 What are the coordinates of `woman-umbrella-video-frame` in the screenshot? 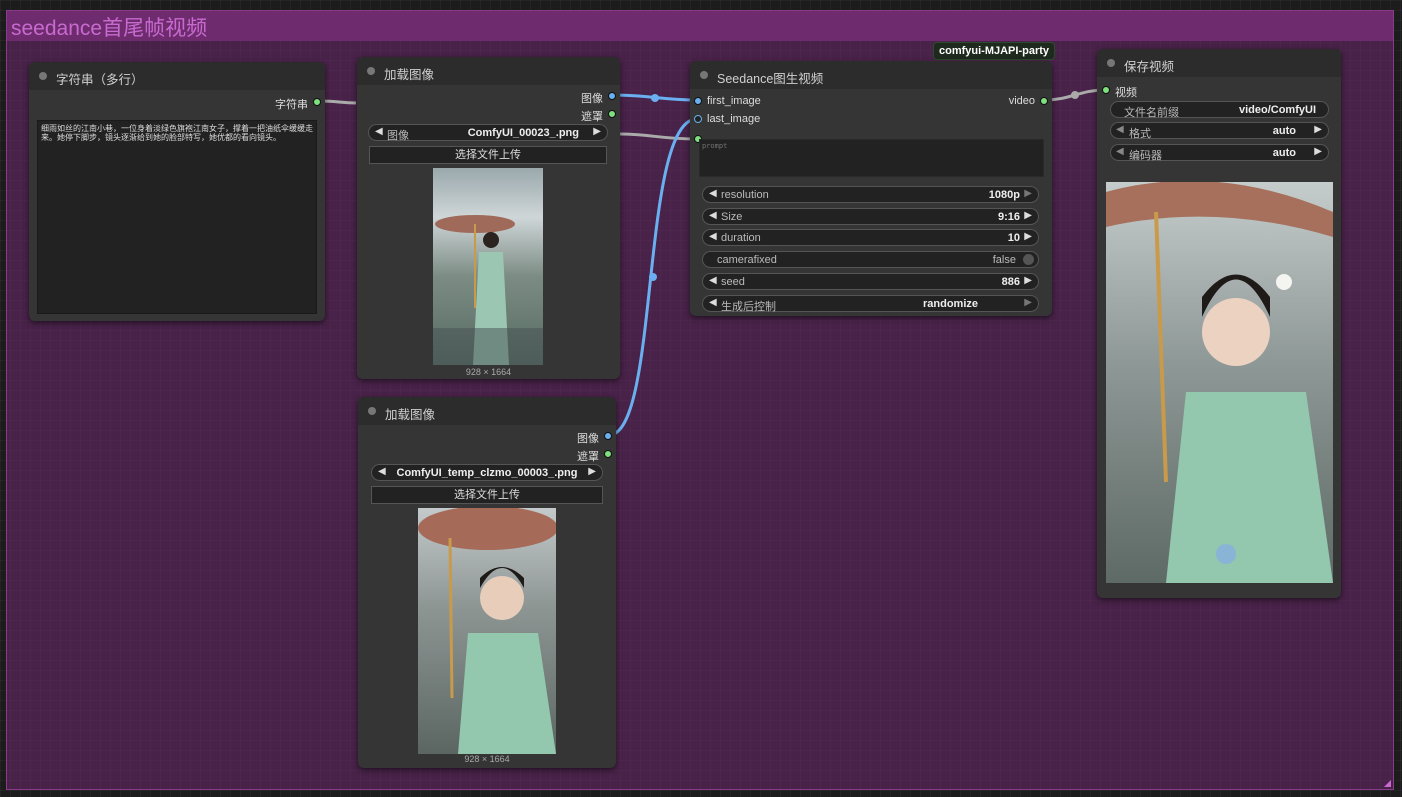 It's located at (1219, 382).